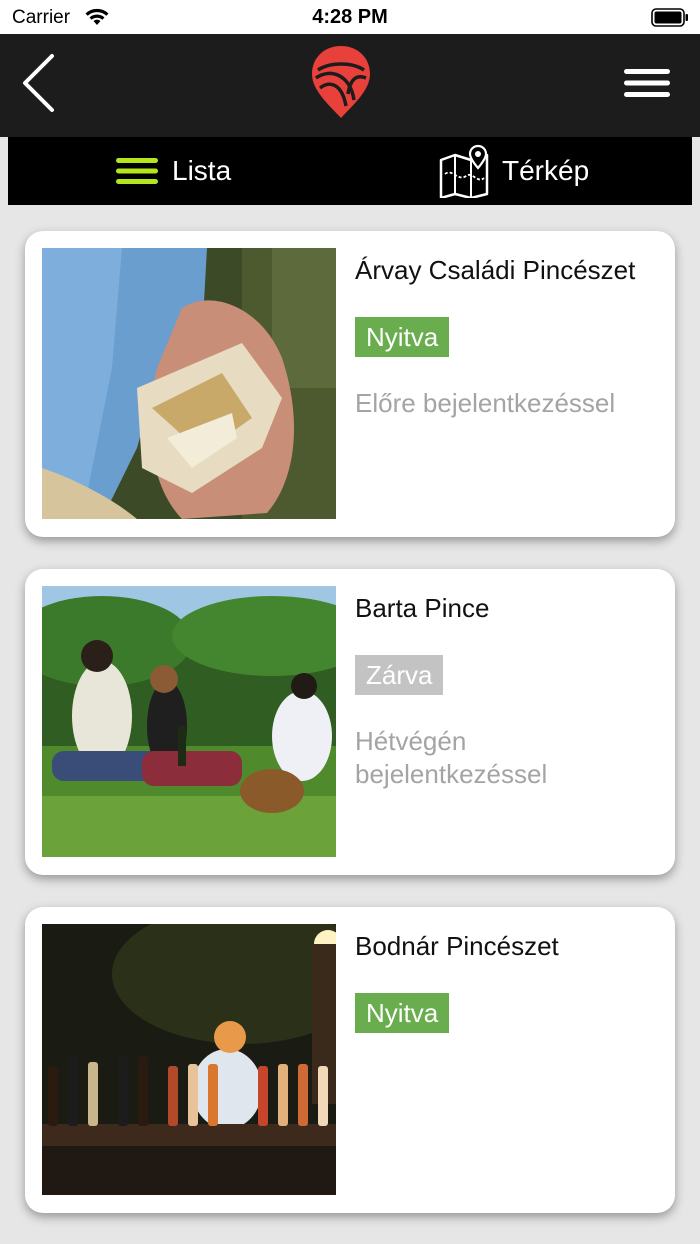 This screenshot has width=700, height=1244. I want to click on map-icon, so click(464, 171).